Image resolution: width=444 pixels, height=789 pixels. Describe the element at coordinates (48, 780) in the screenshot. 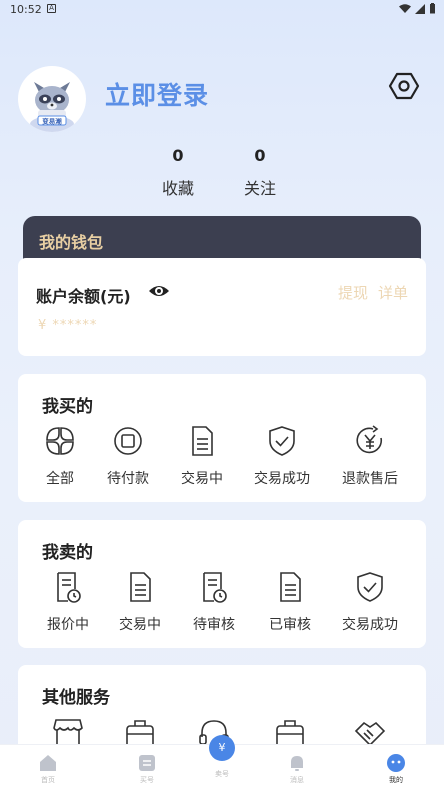

I see `nav-home-label: 首页` at that location.